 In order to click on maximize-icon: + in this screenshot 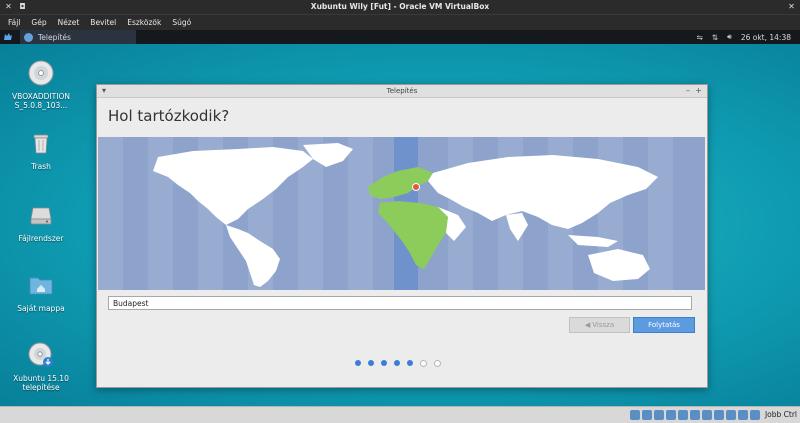, I will do `click(698, 91)`.